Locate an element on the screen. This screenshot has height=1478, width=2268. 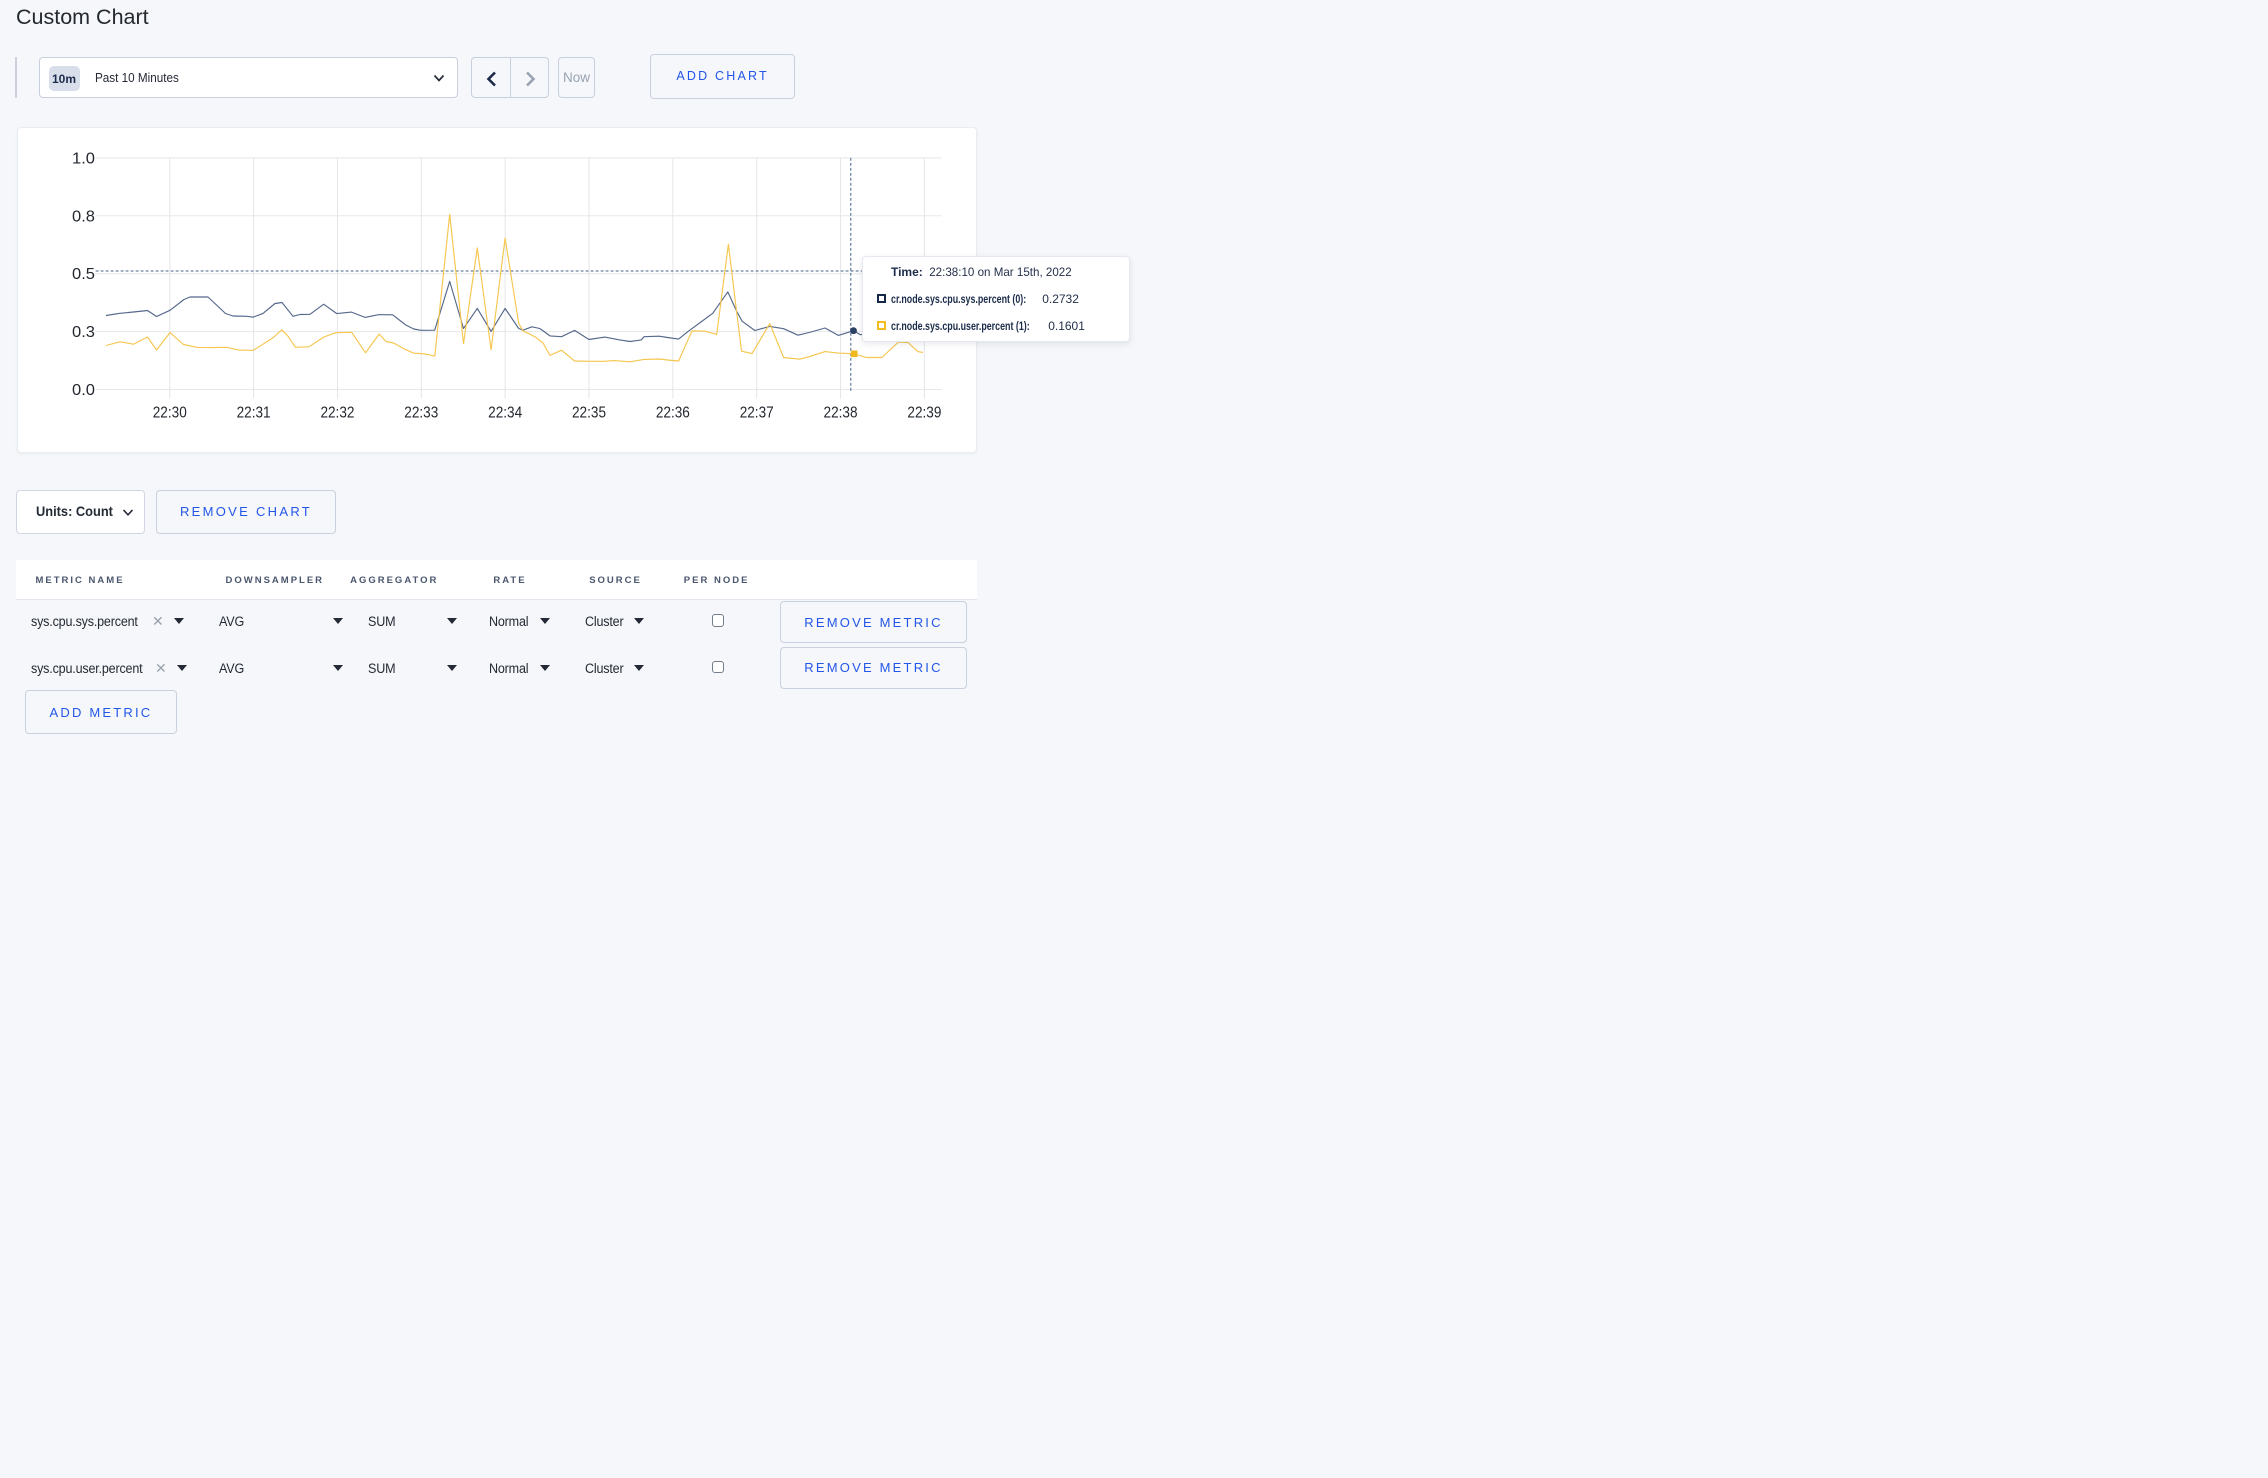
svg-text: 22:36 is located at coordinates (673, 413).